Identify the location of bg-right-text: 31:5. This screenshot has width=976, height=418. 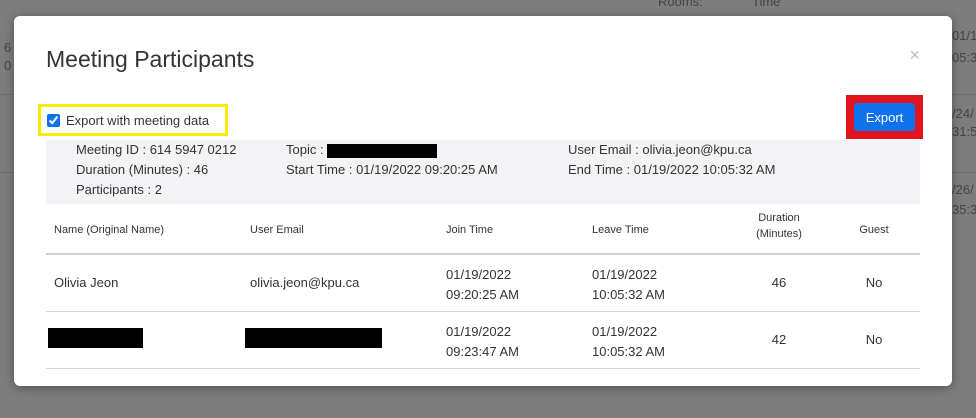
(964, 131).